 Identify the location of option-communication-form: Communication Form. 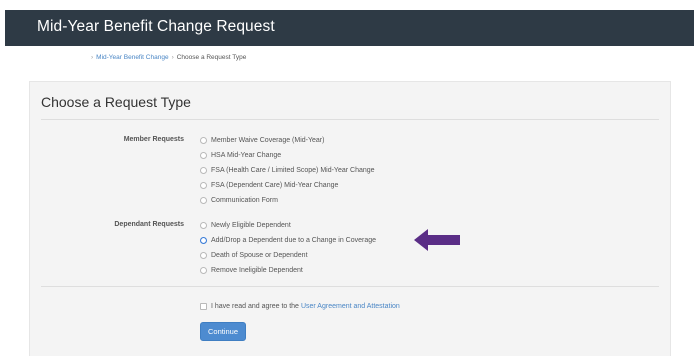
(239, 200).